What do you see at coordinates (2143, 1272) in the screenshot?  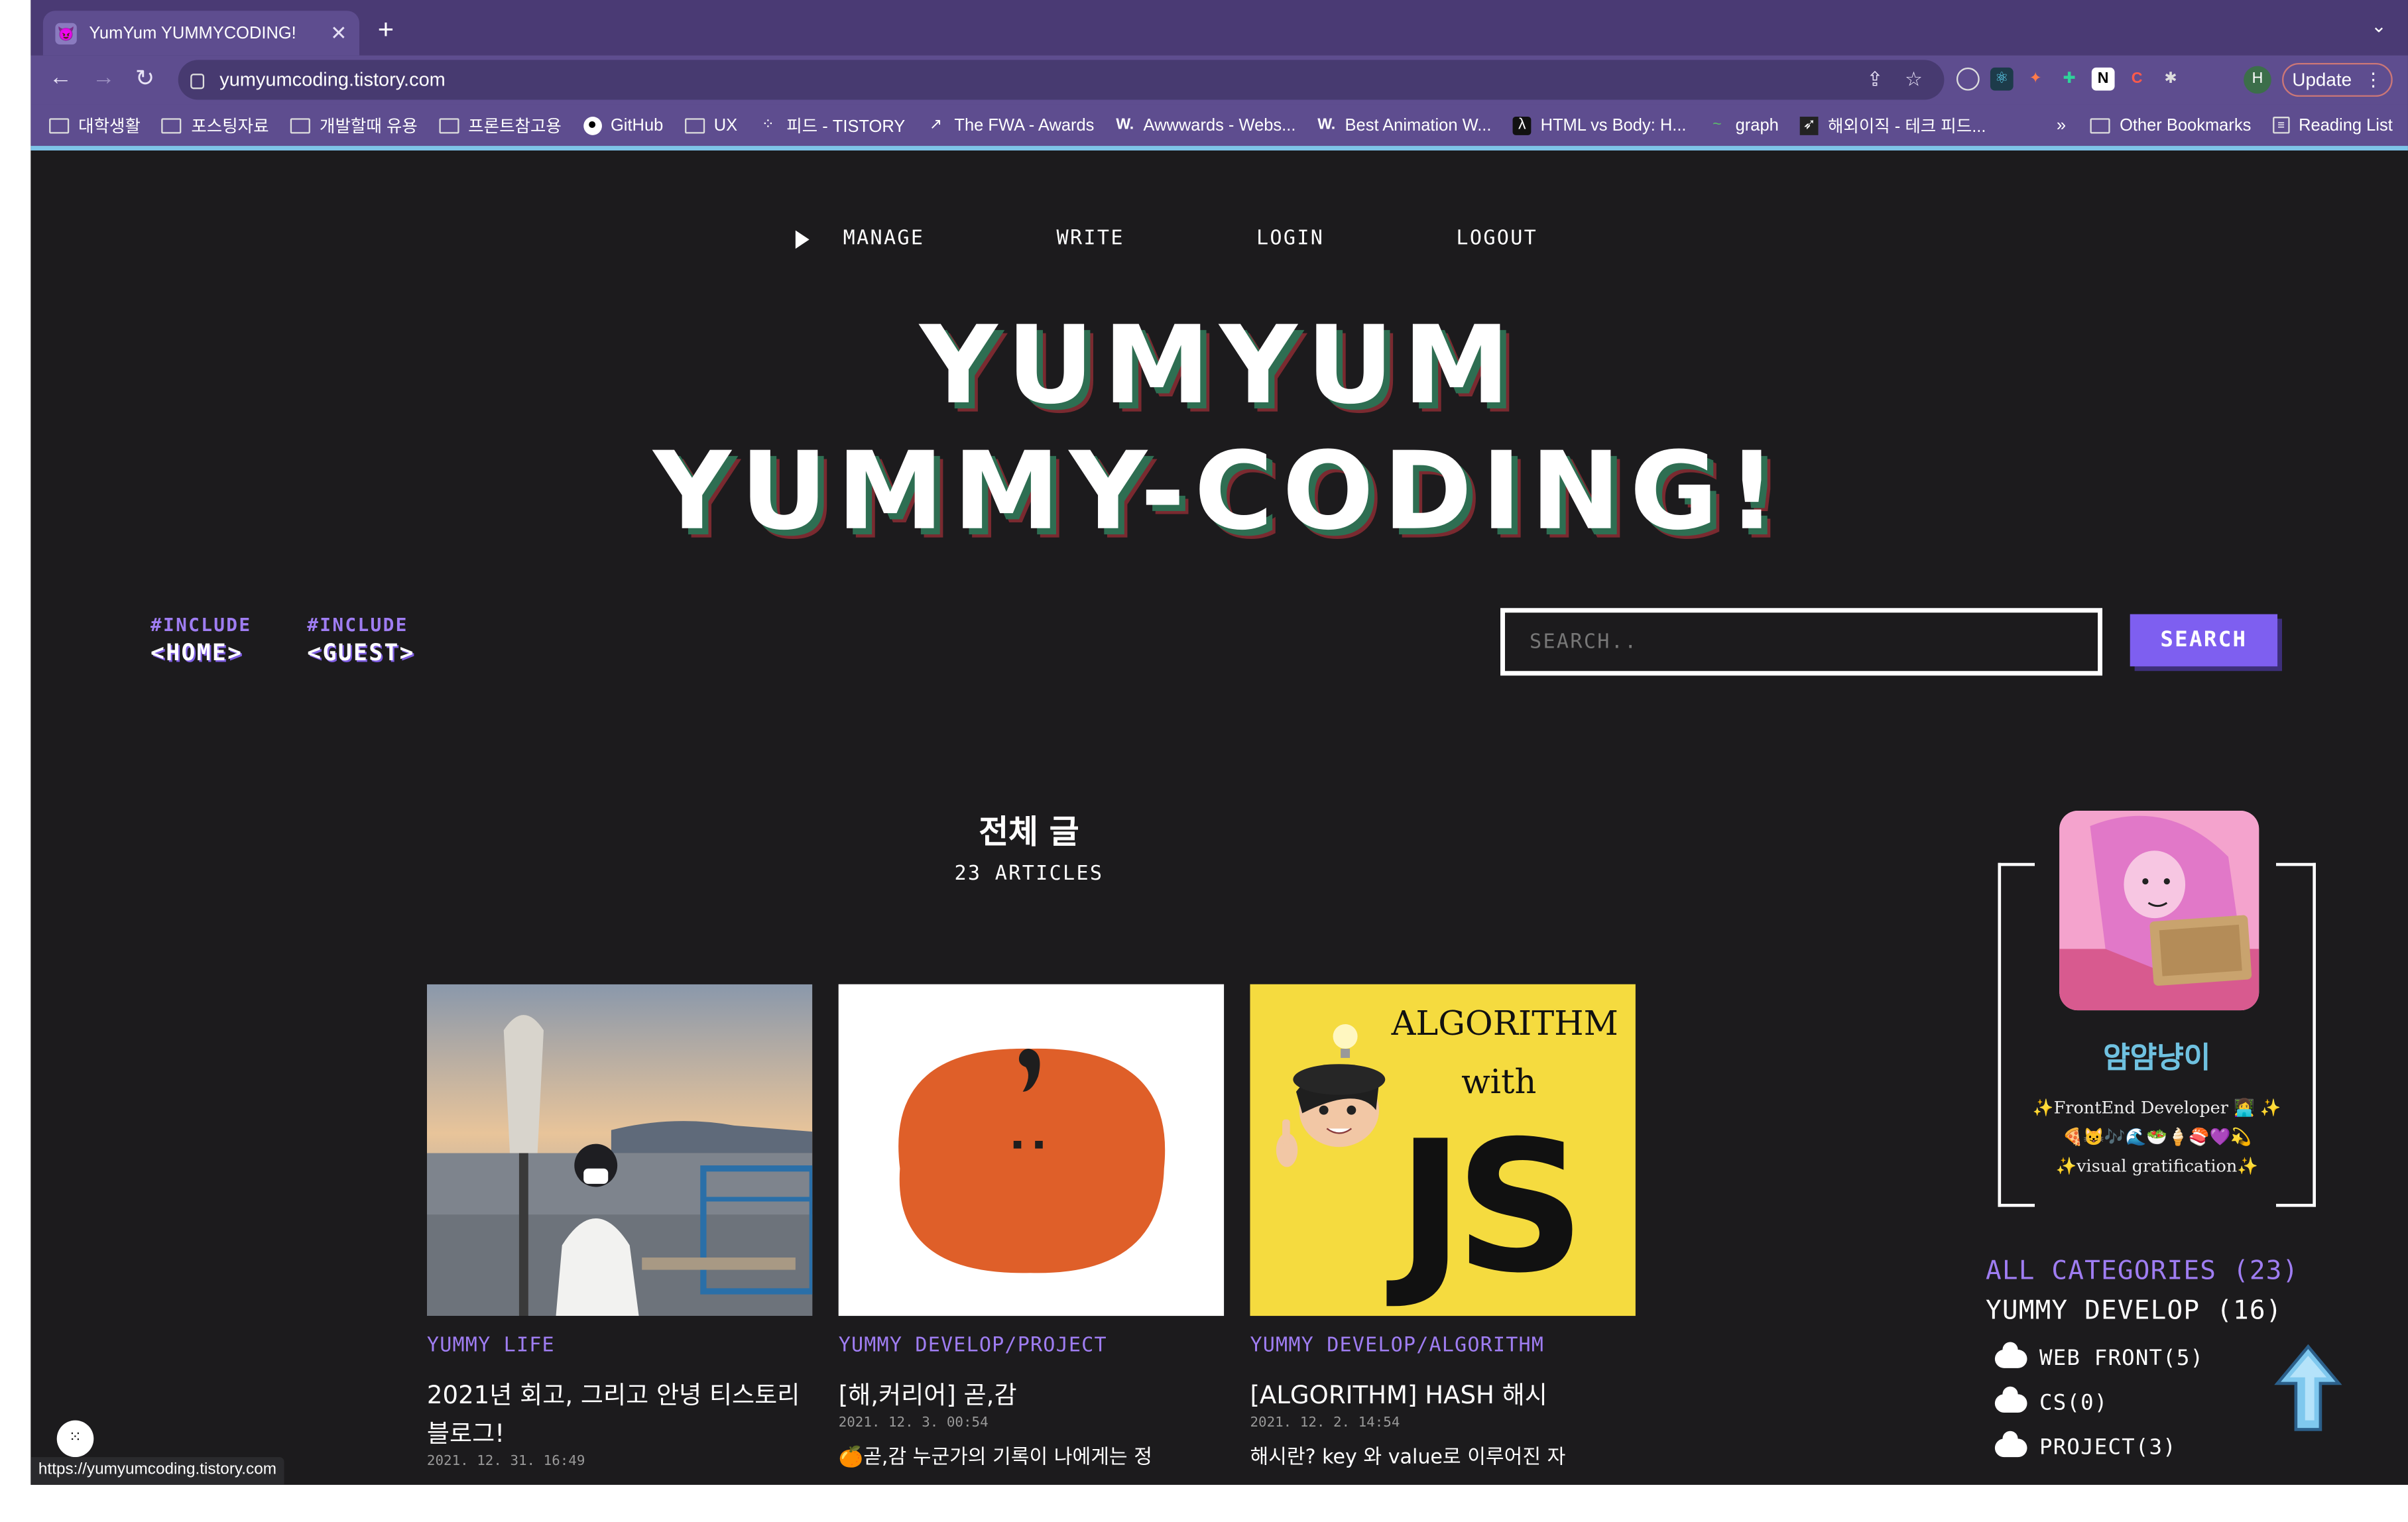 I see `all-categories-link: ALL CATEGORIES (23)` at bounding box center [2143, 1272].